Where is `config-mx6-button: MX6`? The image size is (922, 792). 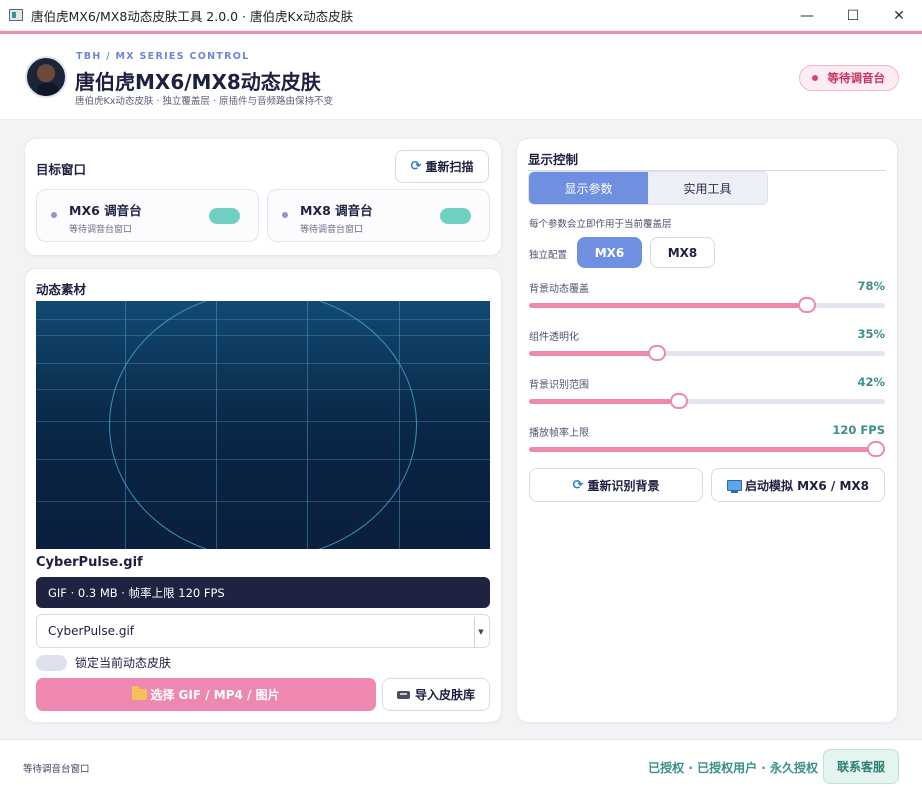 config-mx6-button: MX6 is located at coordinates (609, 252).